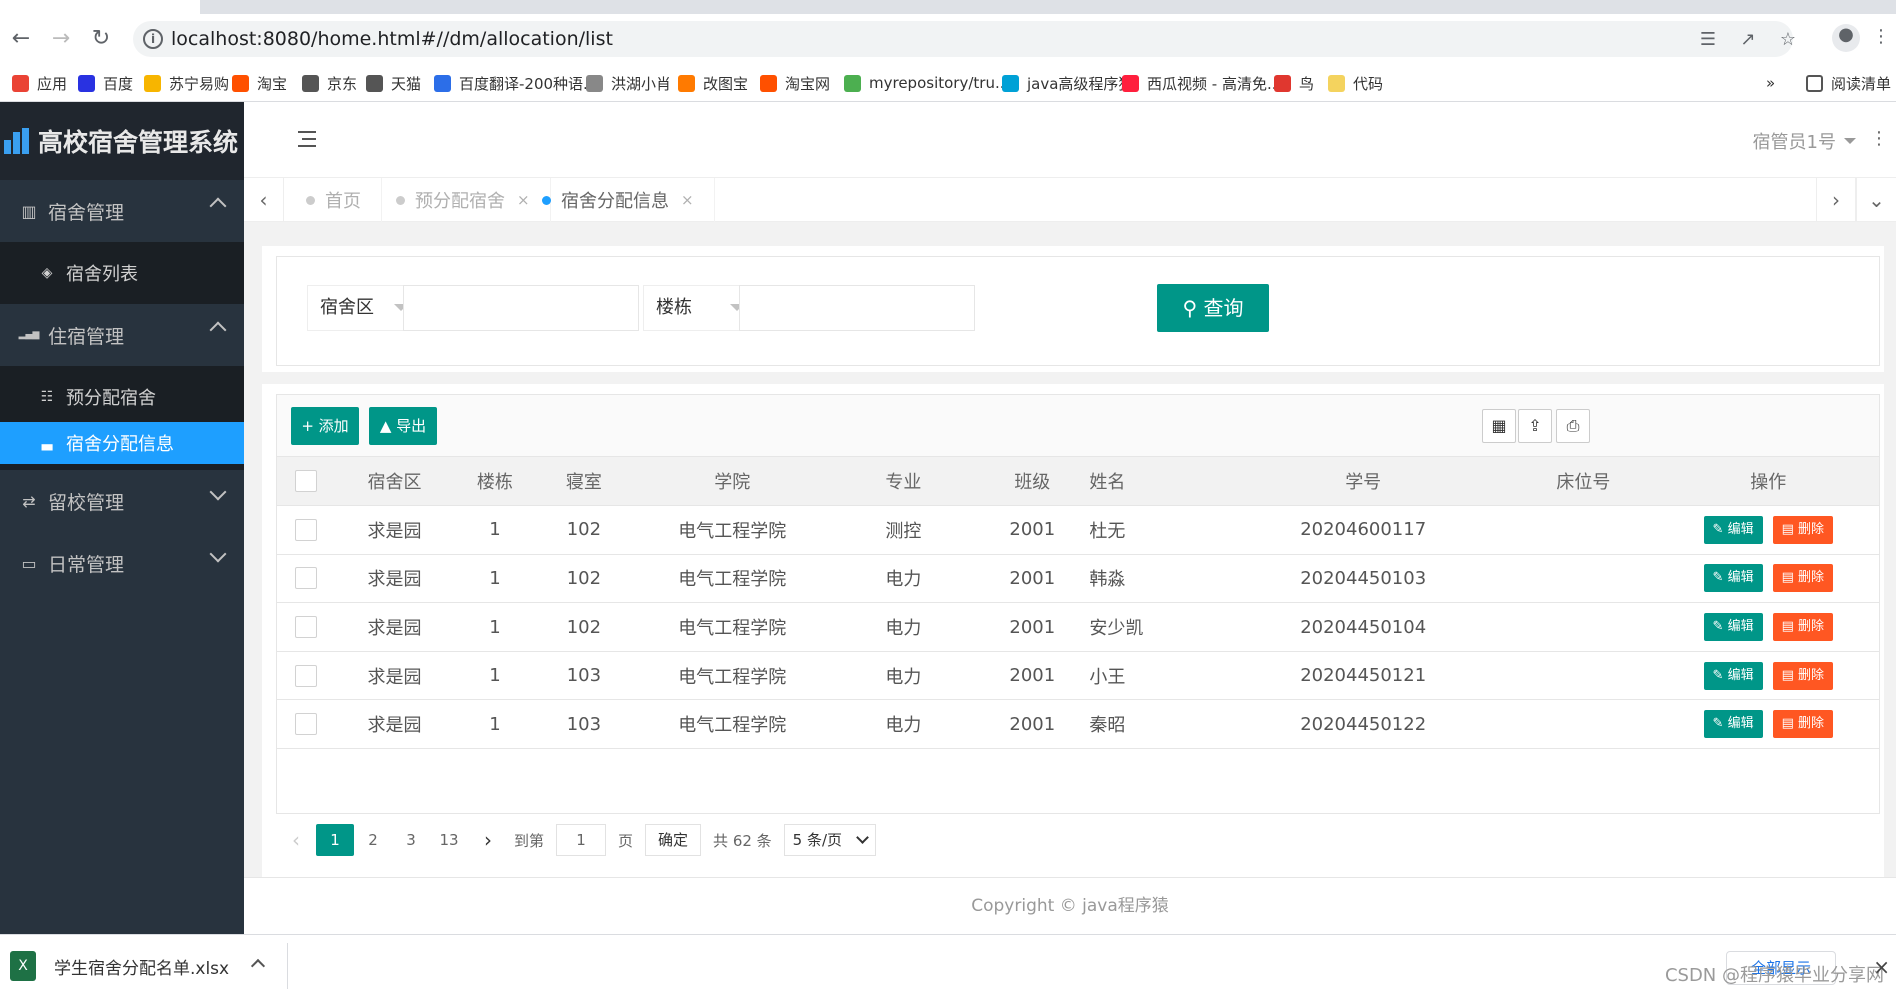  What do you see at coordinates (1153, 482) in the screenshot?
I see `column-header: 姓名` at bounding box center [1153, 482].